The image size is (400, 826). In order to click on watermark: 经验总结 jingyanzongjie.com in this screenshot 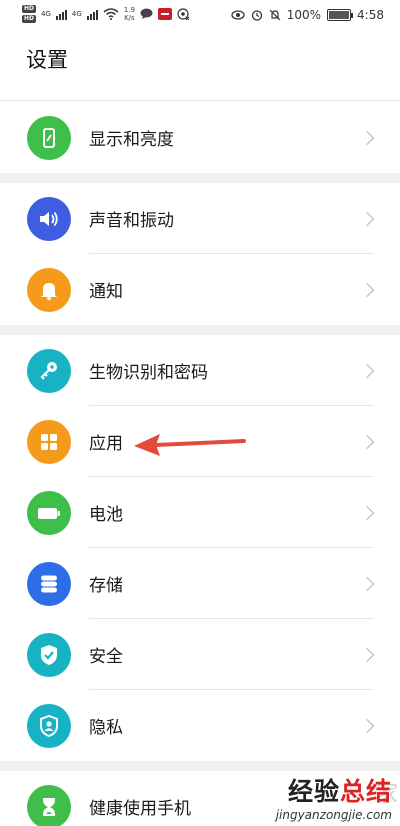, I will do `click(334, 797)`.